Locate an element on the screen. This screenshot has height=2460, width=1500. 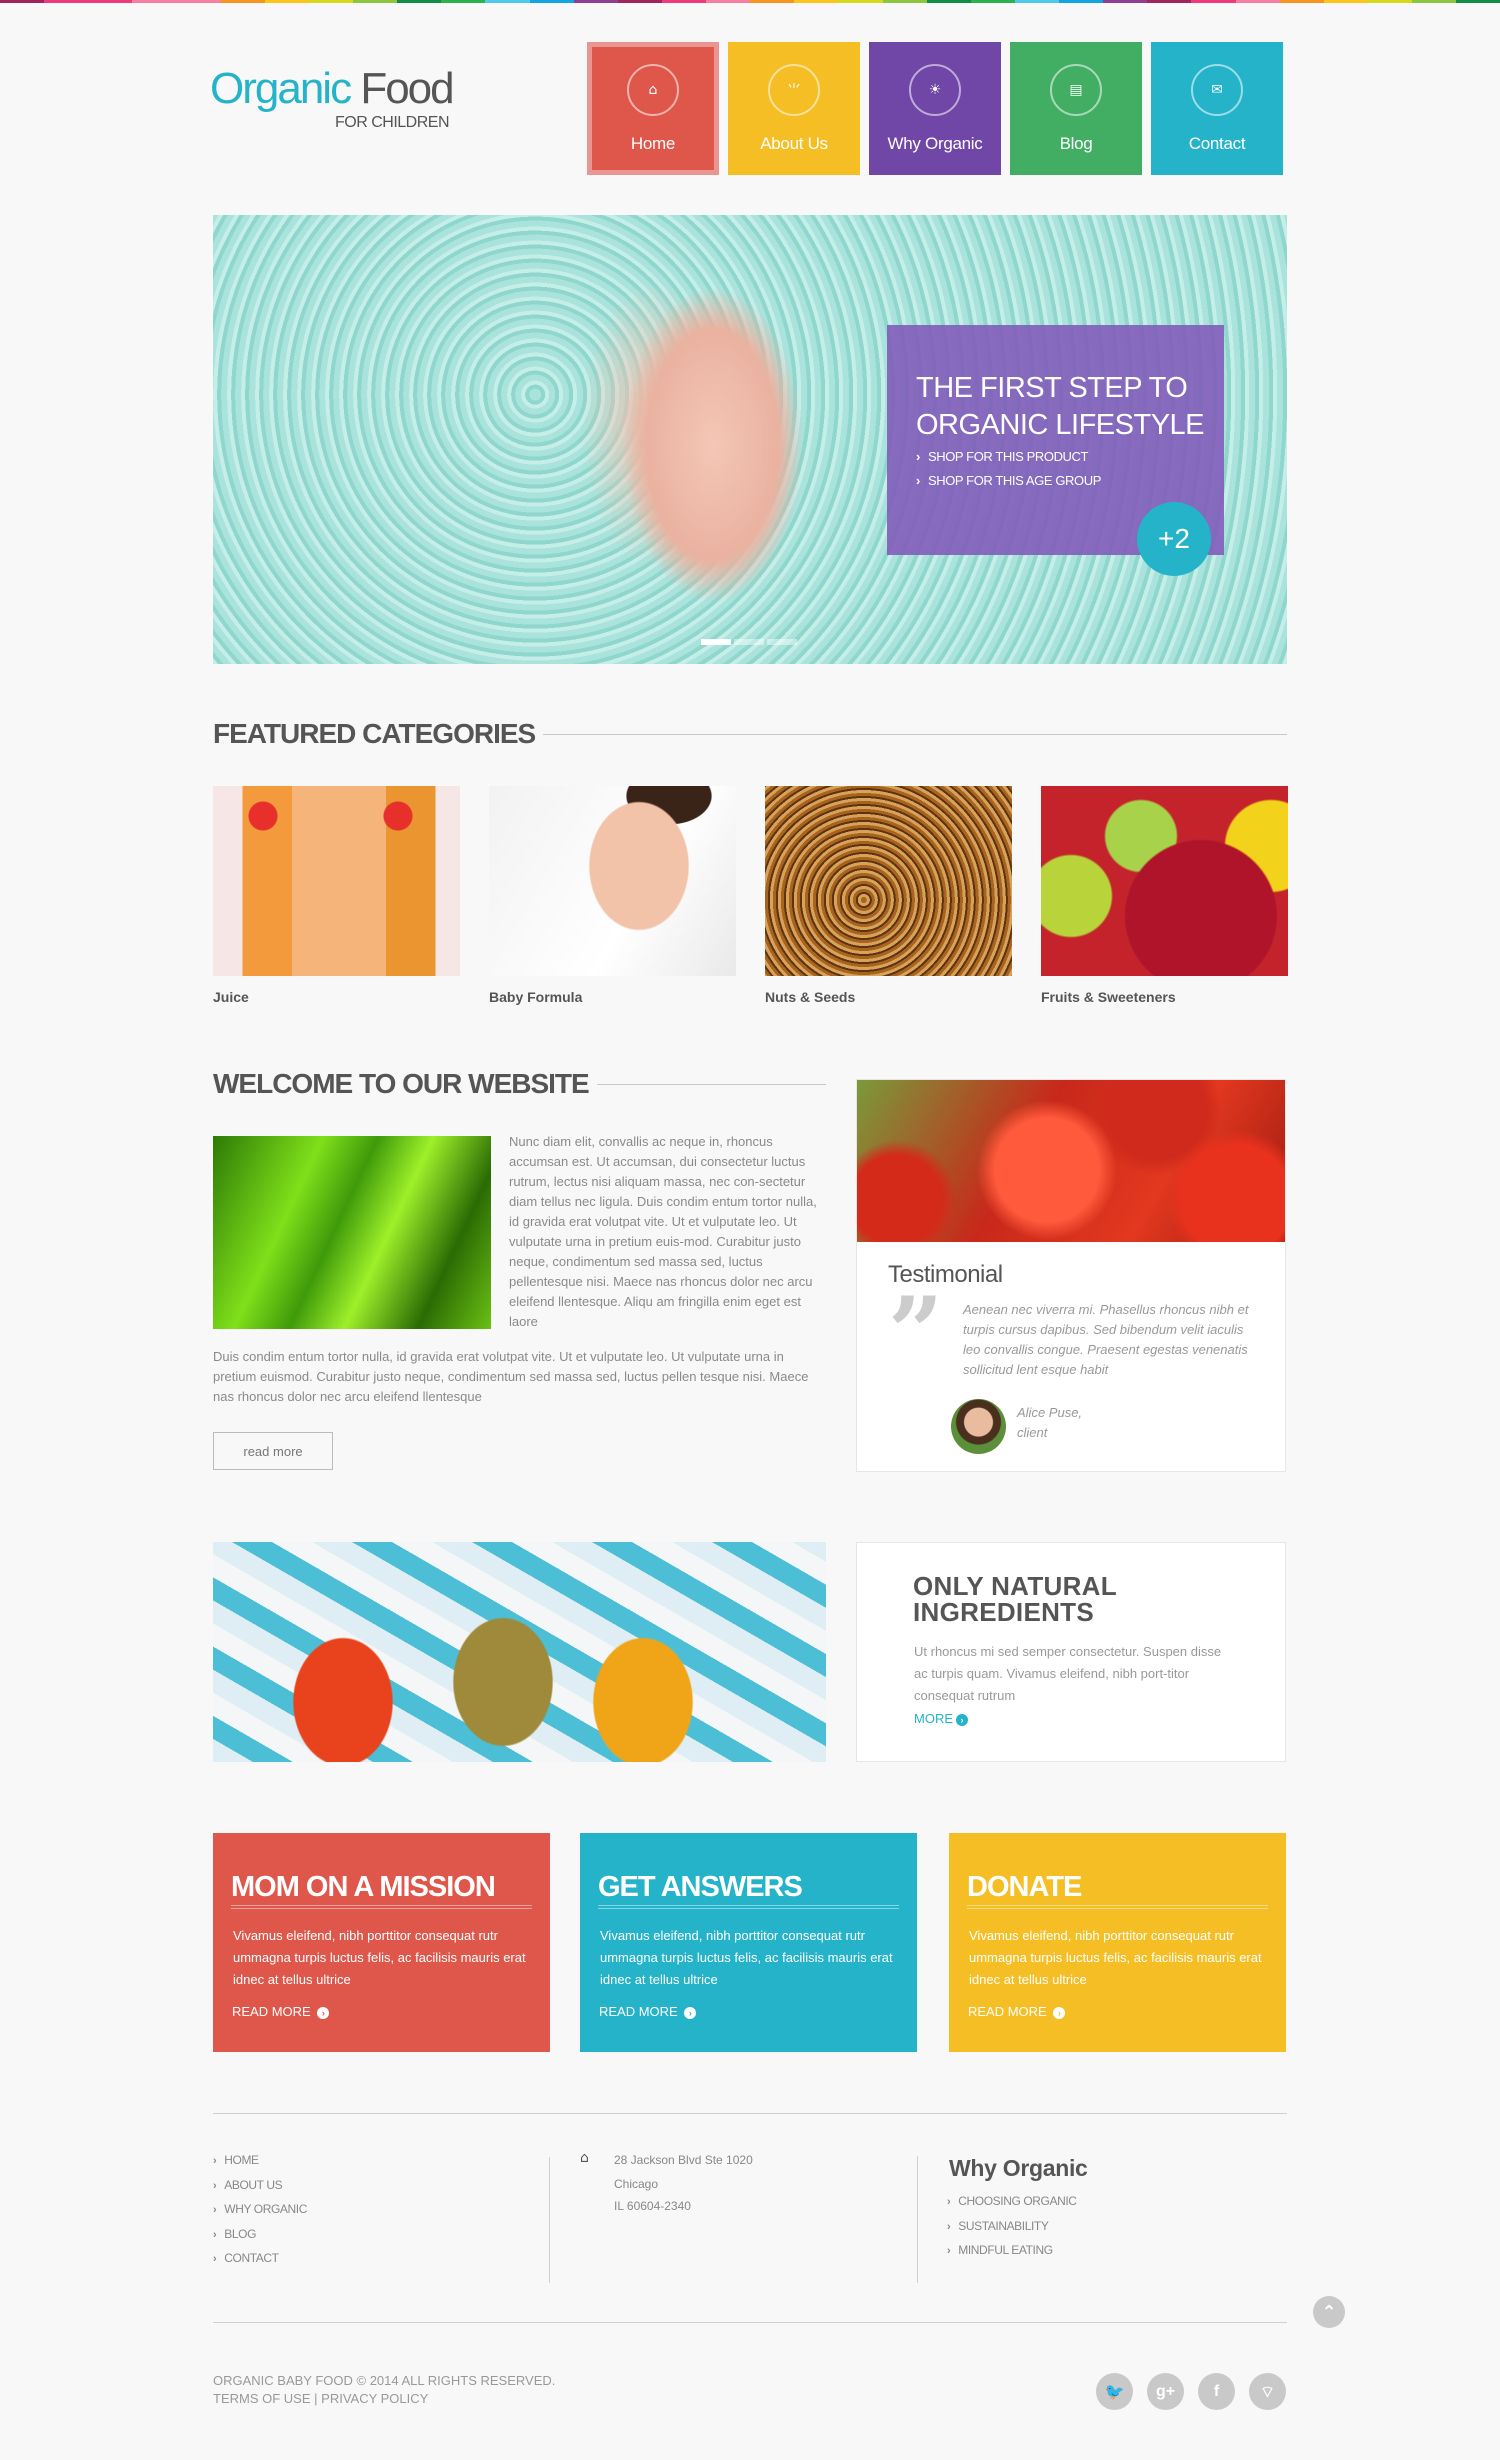
footer-link-mindful-eating: › MINDFUL EATING is located at coordinates (1012, 2251).